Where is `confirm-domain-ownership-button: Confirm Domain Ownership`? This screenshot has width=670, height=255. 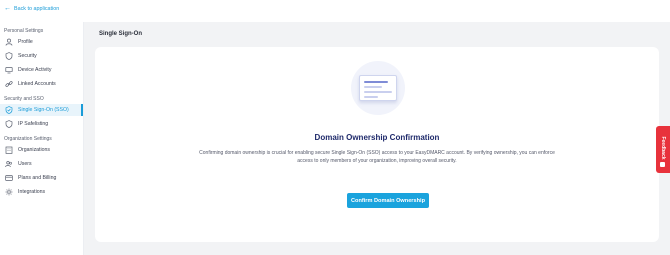
confirm-domain-ownership-button: Confirm Domain Ownership is located at coordinates (388, 200).